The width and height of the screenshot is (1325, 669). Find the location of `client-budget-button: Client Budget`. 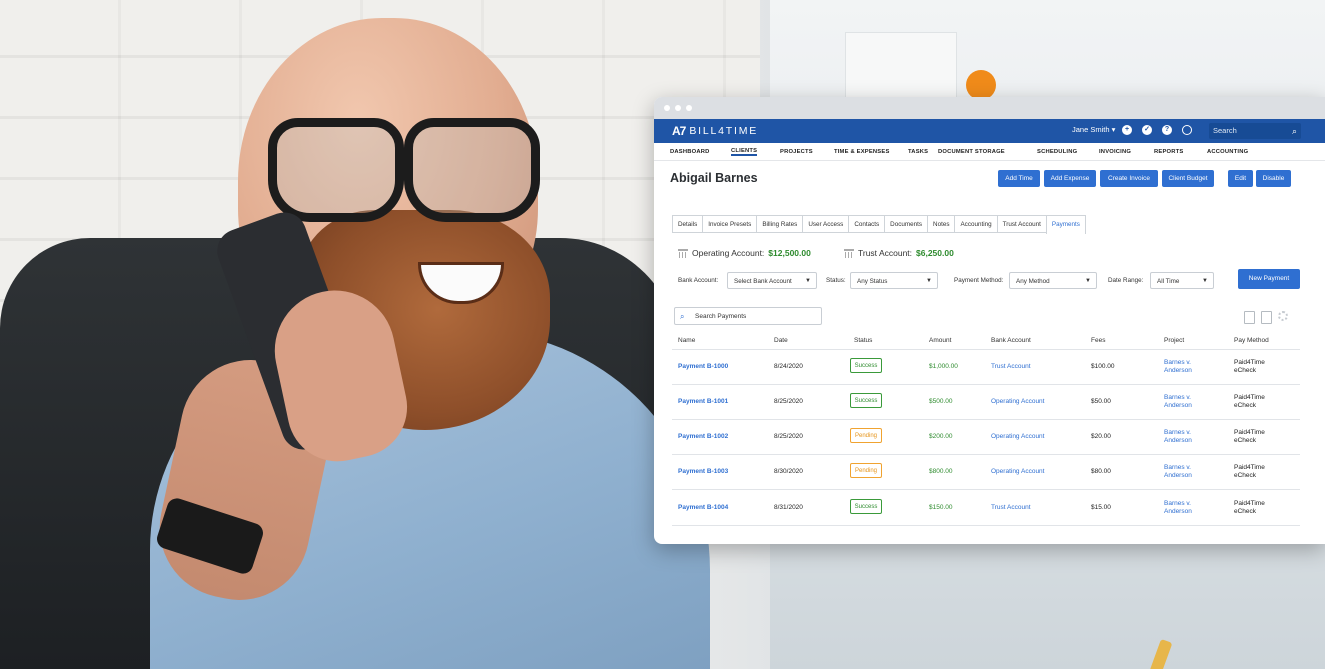

client-budget-button: Client Budget is located at coordinates (1188, 178).